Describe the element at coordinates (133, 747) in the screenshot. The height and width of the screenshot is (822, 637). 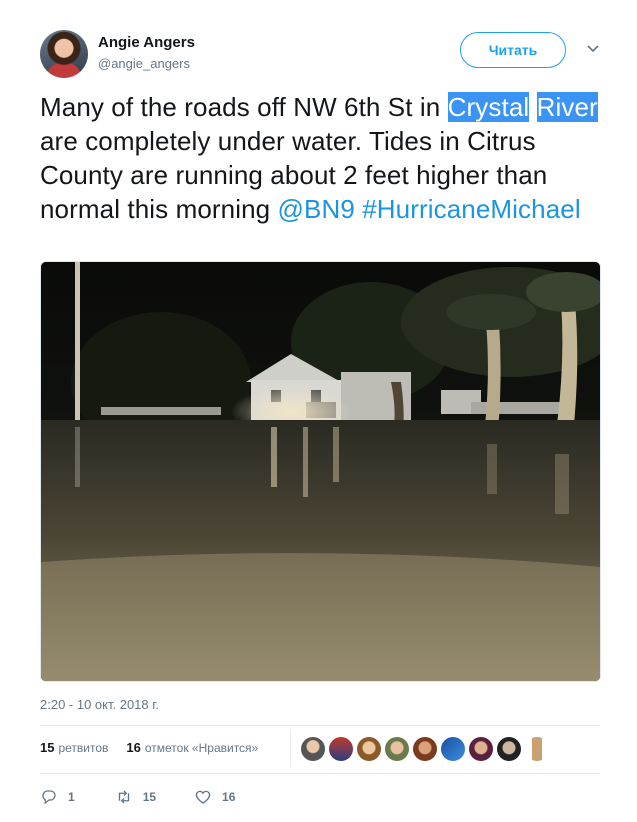
I see `likes-count: 16` at that location.